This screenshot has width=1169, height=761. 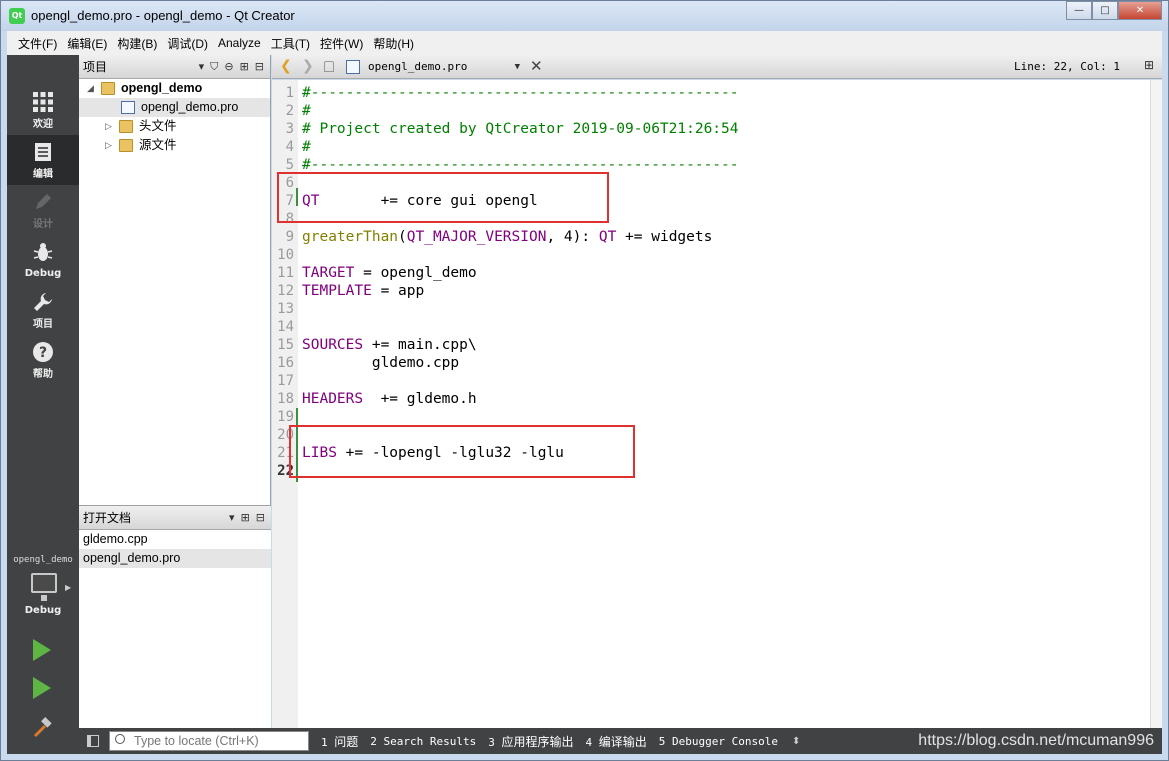 I want to click on tree-root-project: ◢ opengl_demo, so click(x=174, y=88).